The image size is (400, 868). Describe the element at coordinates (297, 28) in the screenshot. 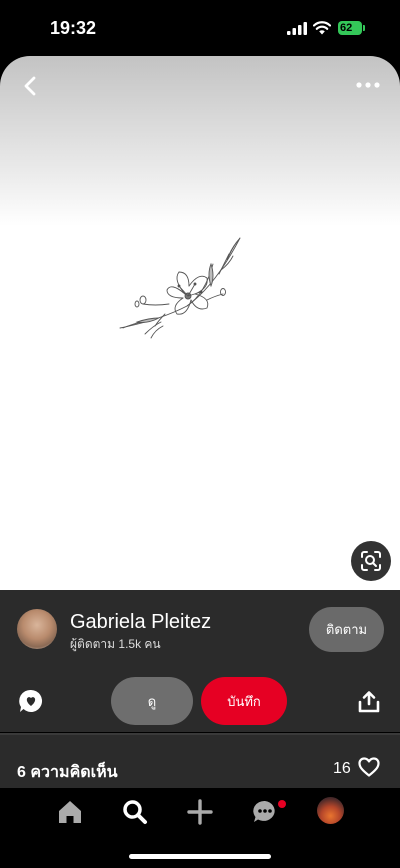

I see `cellular-signal-icon` at that location.